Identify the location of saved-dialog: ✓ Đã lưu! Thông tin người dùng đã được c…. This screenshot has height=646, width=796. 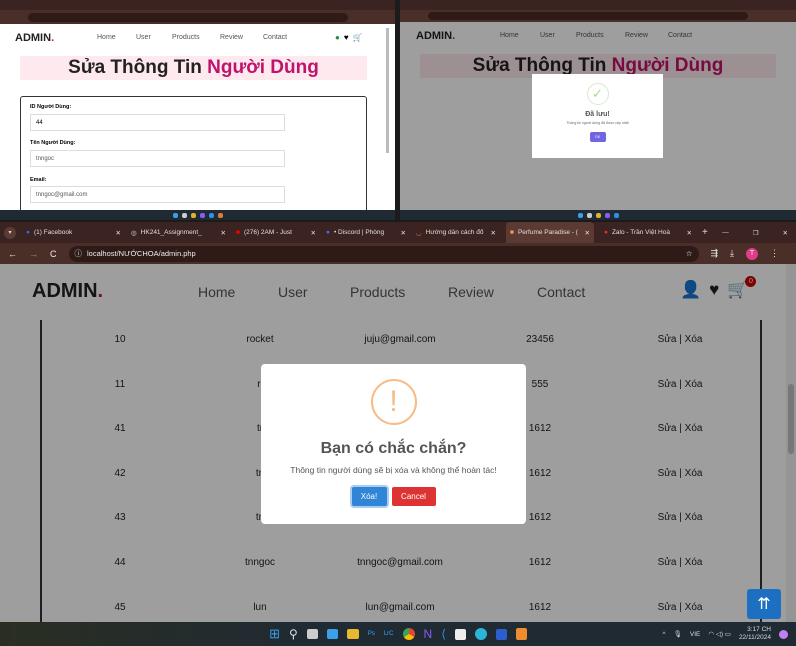
(597, 116).